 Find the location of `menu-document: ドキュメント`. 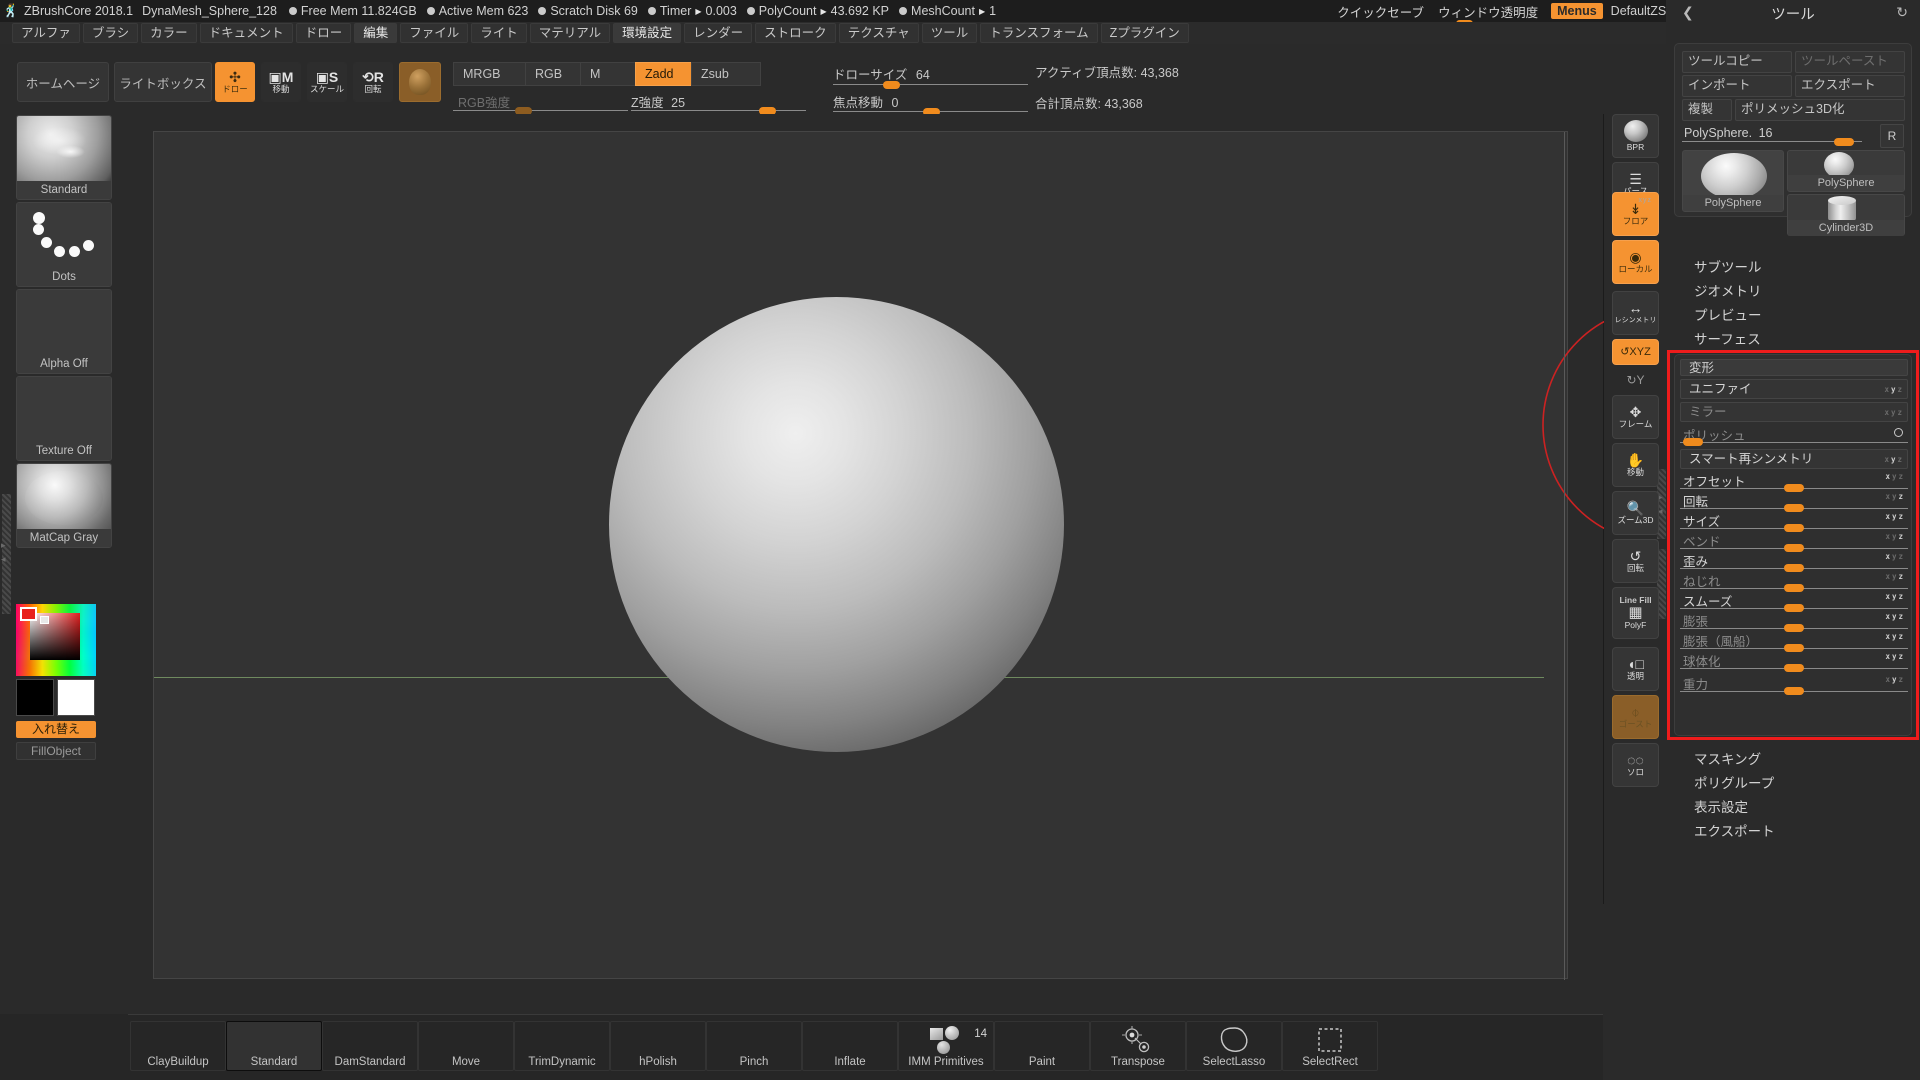

menu-document: ドキュメント is located at coordinates (246, 33).